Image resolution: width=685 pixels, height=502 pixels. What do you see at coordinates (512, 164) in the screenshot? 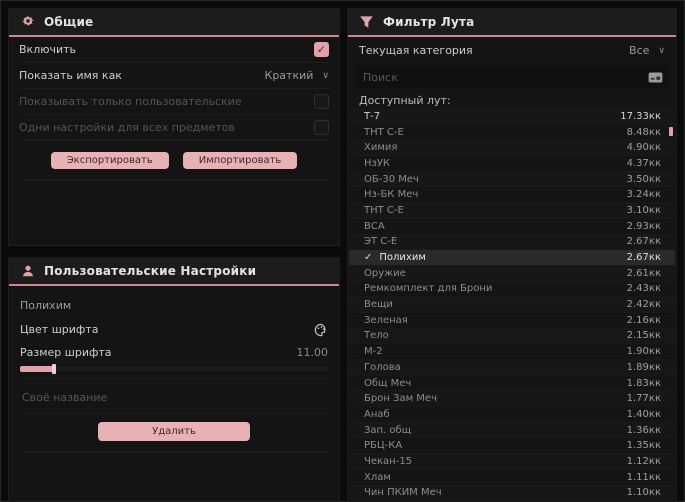
I see `loot-list-item: ✓ НзУК 4.37кк` at bounding box center [512, 164].